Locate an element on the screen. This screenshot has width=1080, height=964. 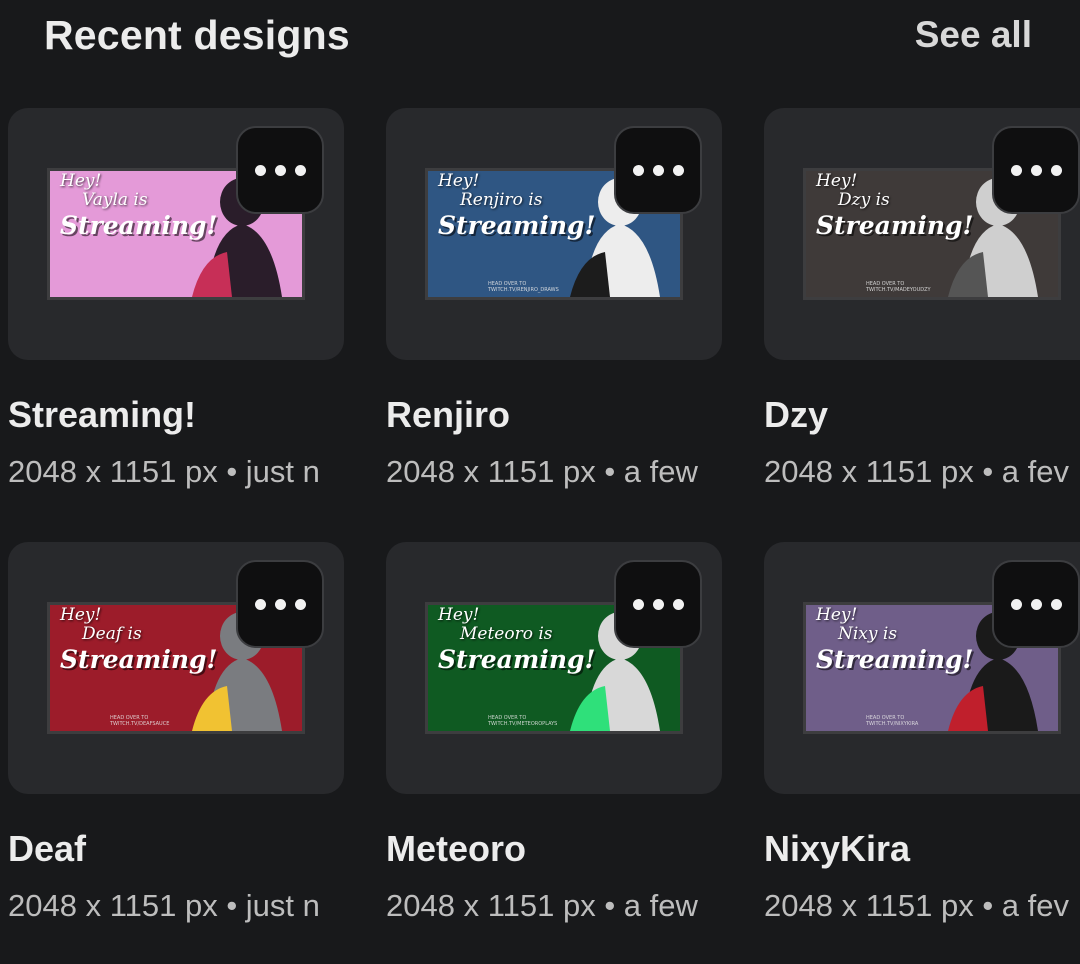
design-title: Streaming! is located at coordinates (102, 415).